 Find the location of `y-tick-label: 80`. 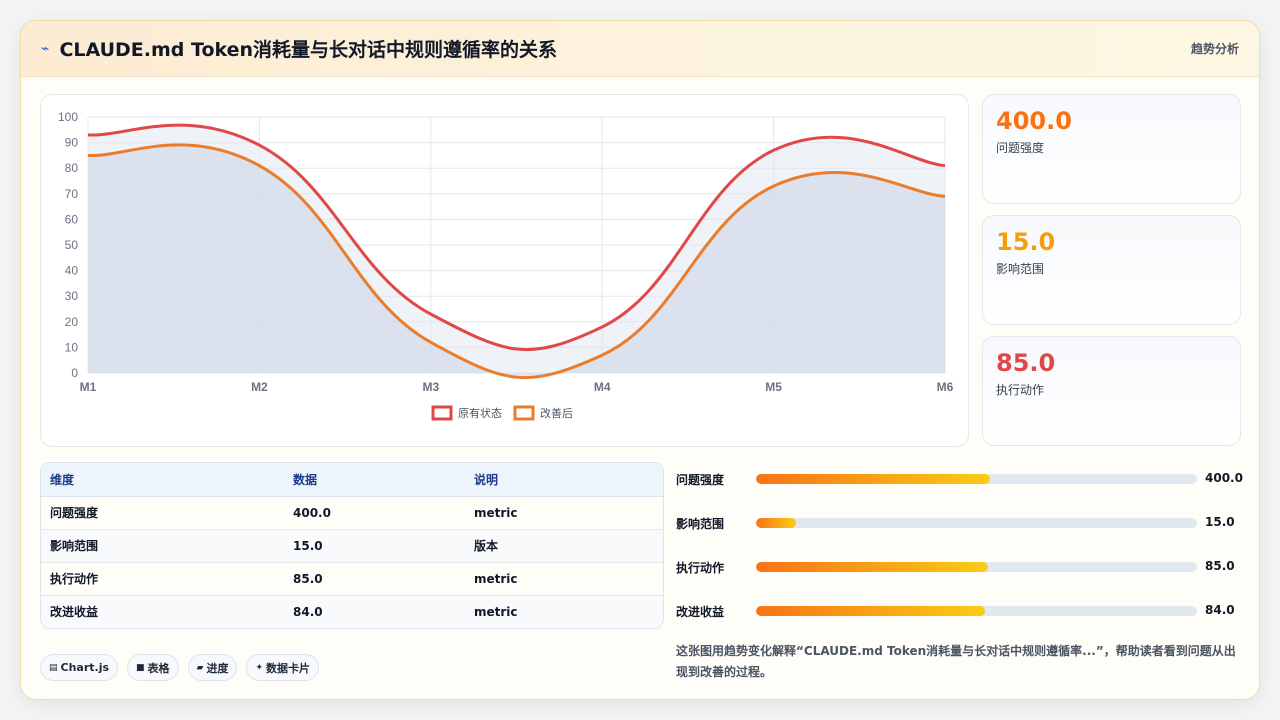

y-tick-label: 80 is located at coordinates (72, 168).